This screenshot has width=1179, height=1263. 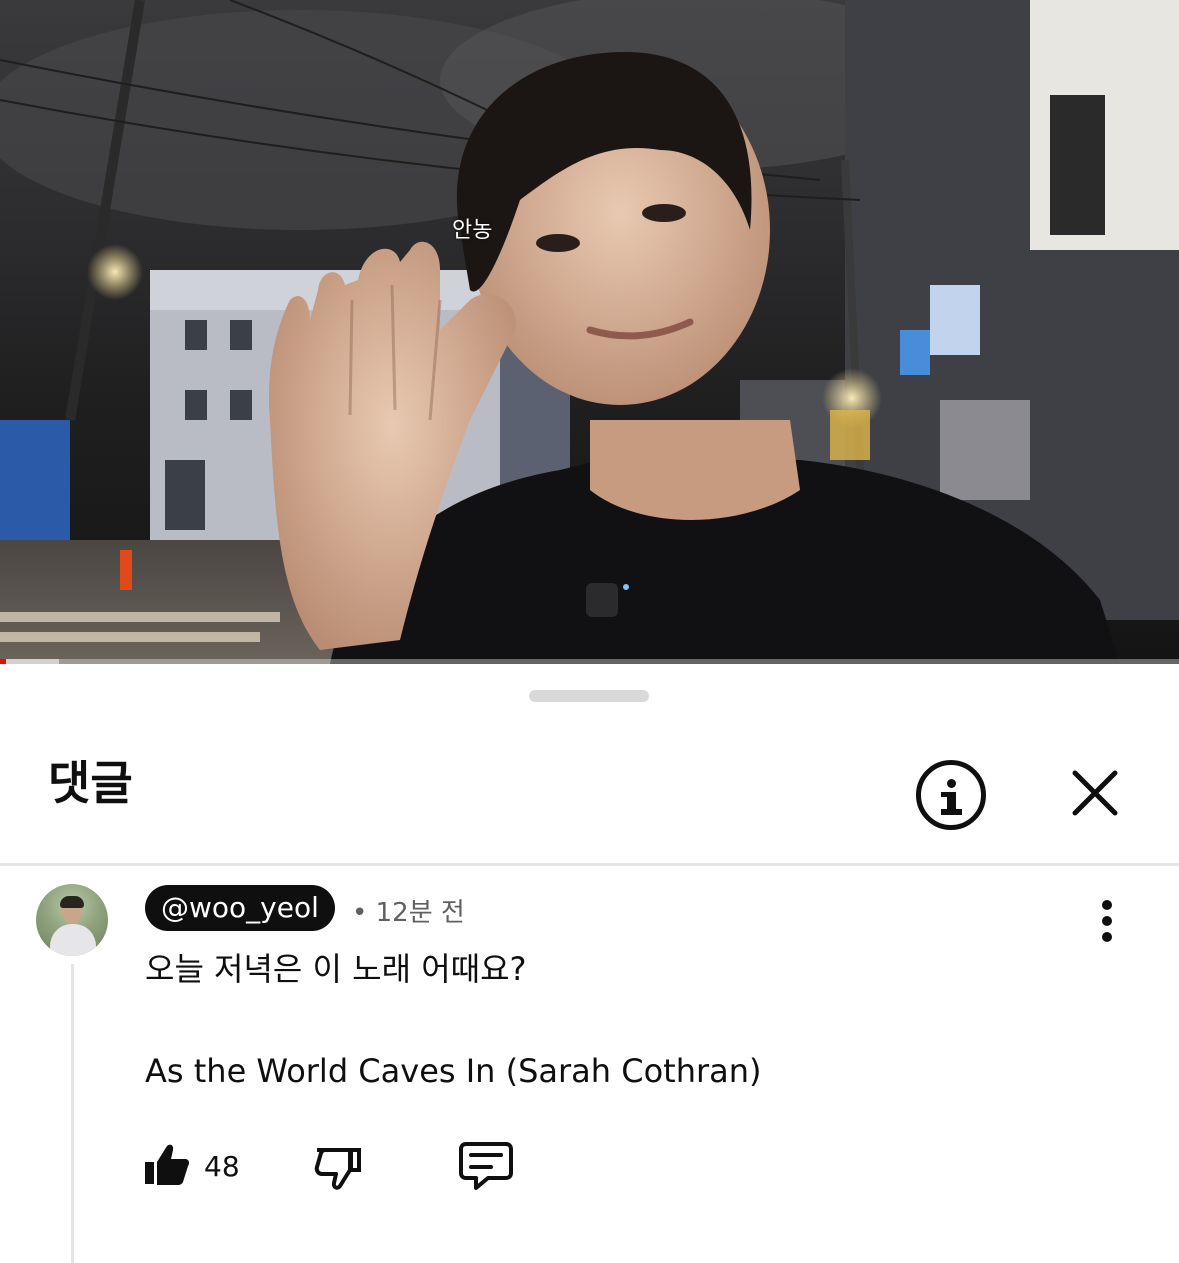 What do you see at coordinates (589, 696) in the screenshot?
I see `drag-handle` at bounding box center [589, 696].